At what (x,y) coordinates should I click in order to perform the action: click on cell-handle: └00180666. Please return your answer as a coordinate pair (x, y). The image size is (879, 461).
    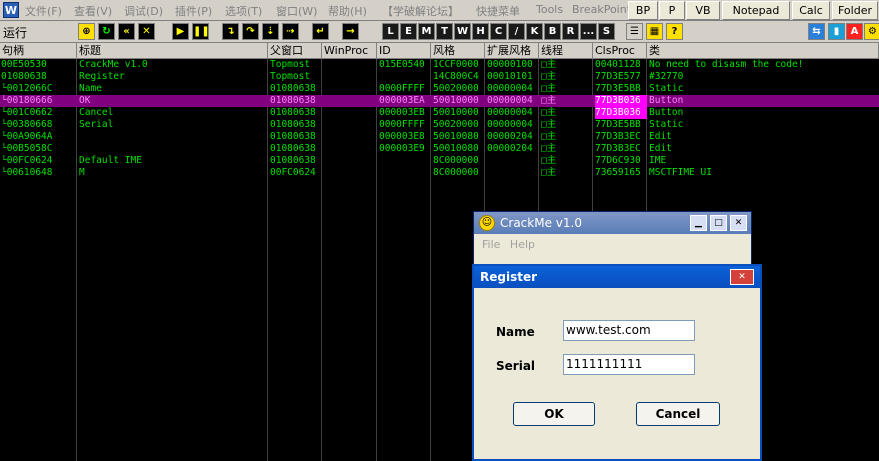
    Looking at the image, I should click on (27, 100).